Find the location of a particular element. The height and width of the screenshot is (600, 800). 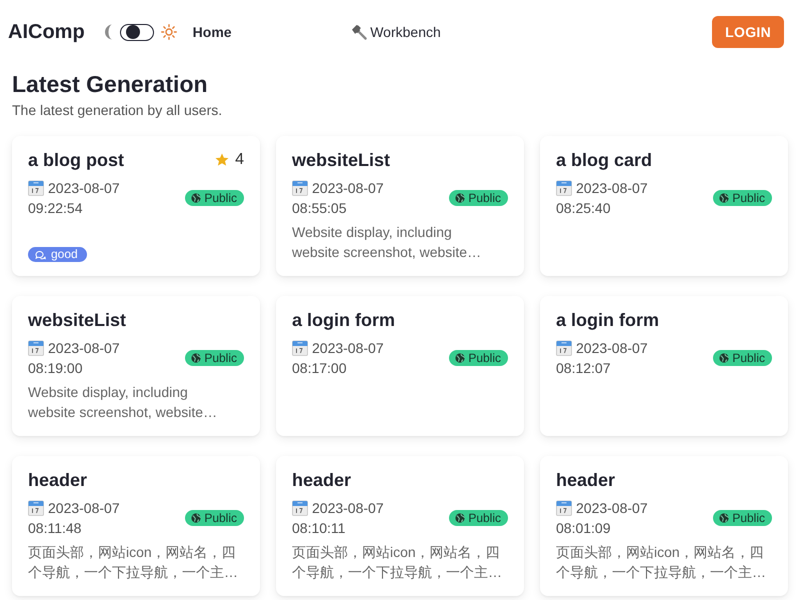

card-title: a blog card is located at coordinates (604, 160).